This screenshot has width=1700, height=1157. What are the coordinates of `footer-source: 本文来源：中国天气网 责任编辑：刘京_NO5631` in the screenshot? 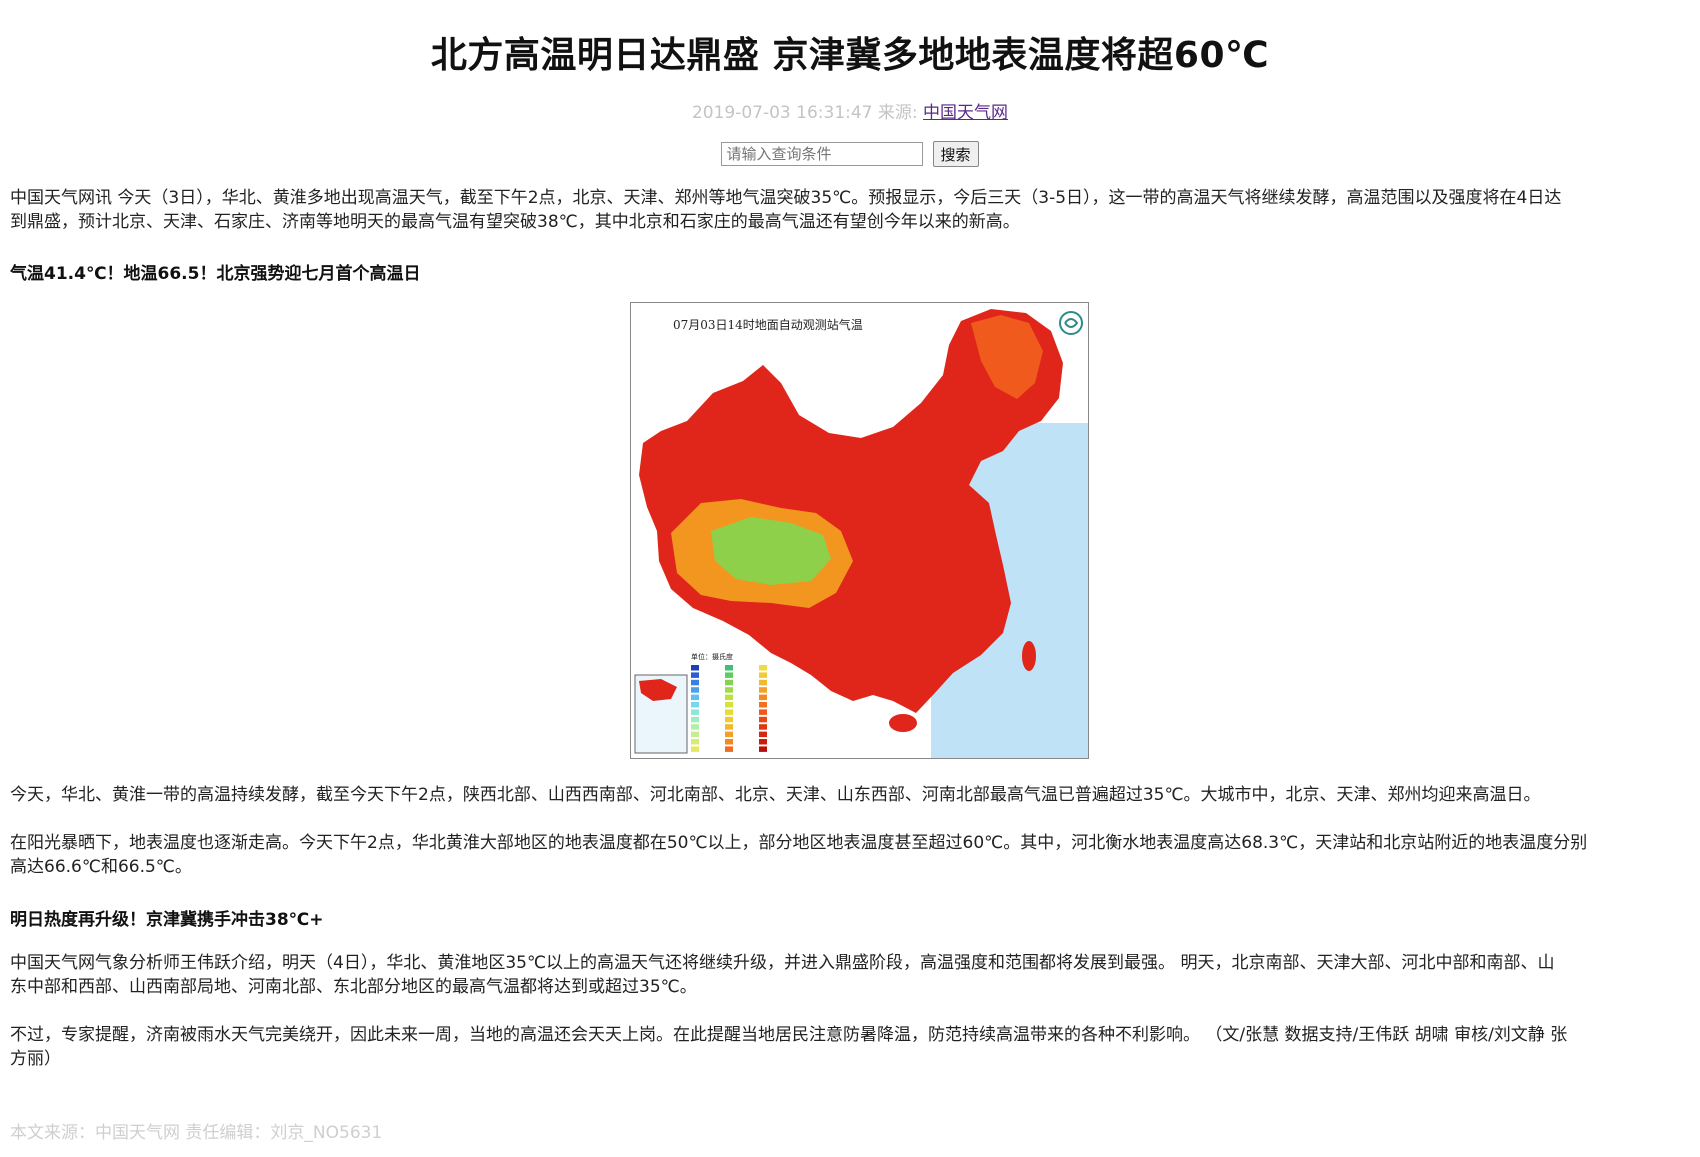 It's located at (196, 1133).